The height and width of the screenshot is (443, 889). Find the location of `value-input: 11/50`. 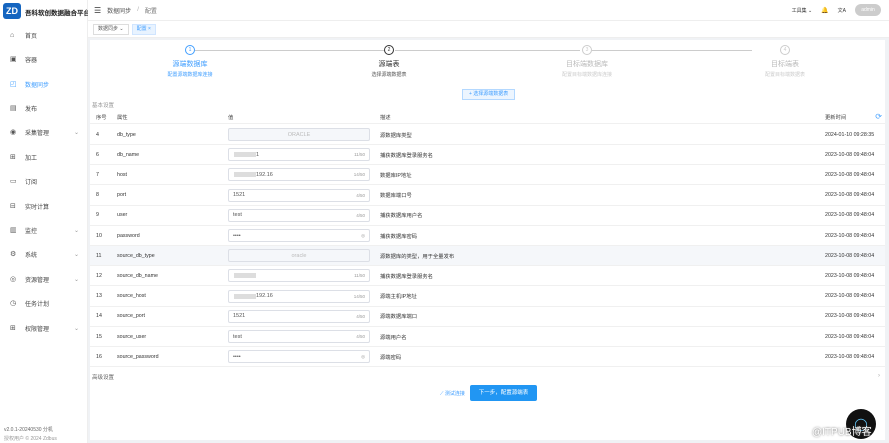

value-input: 11/50 is located at coordinates (299, 276).